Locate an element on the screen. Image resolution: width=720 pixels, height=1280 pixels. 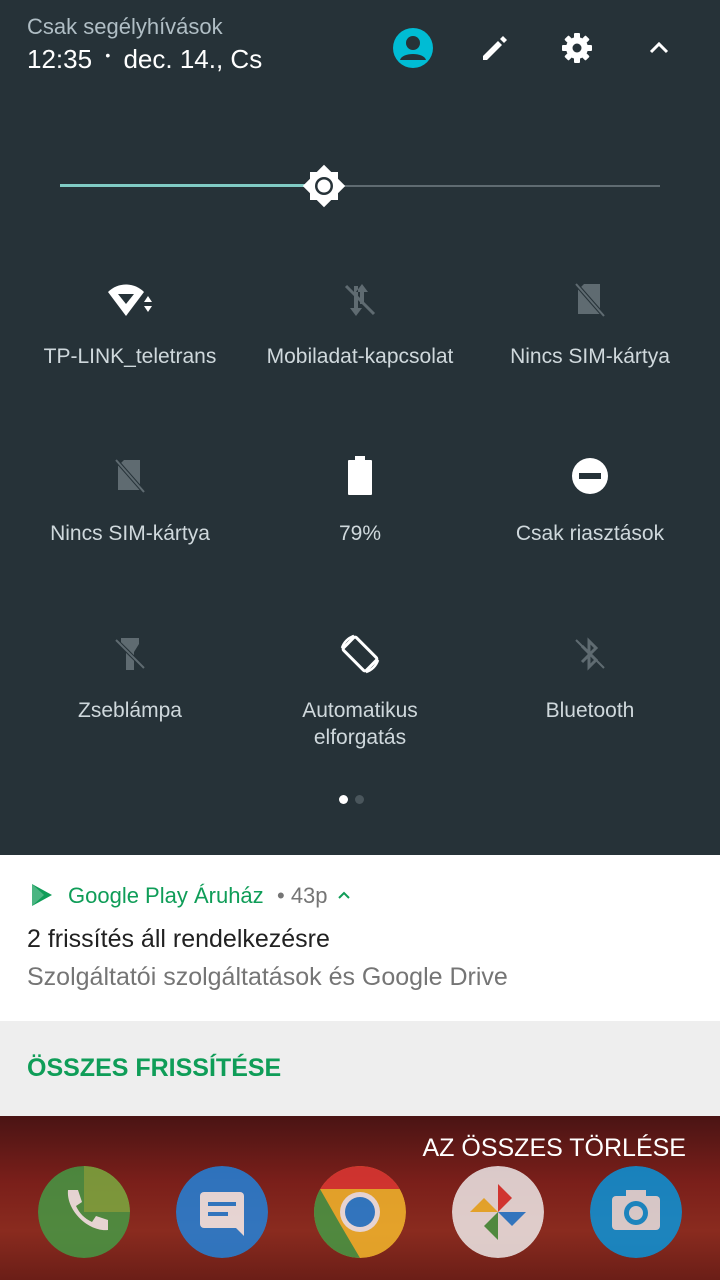
brightness-icon is located at coordinates (324, 186).